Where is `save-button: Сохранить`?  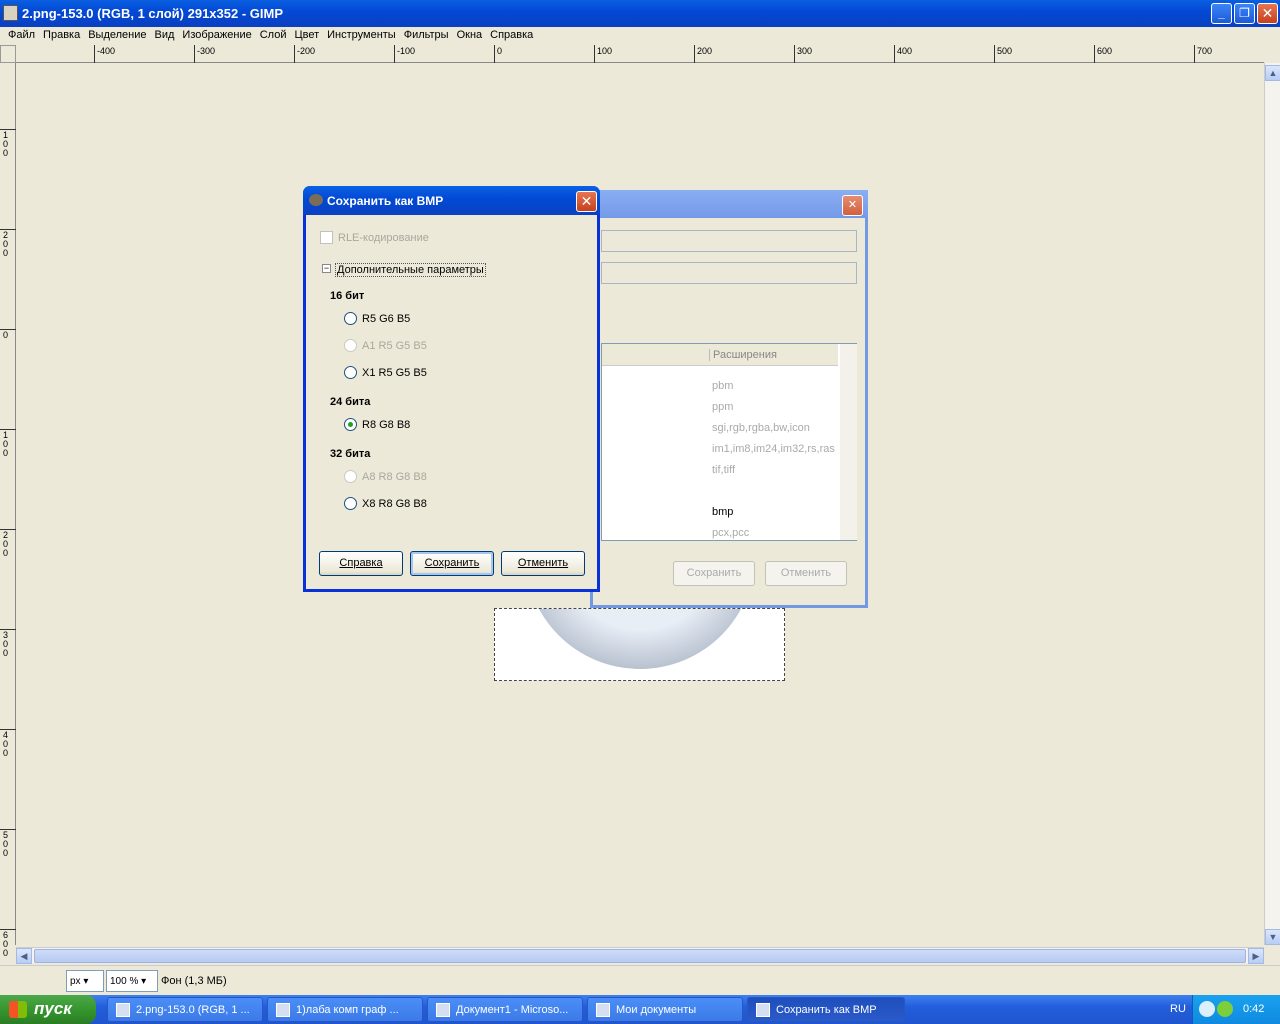 save-button: Сохранить is located at coordinates (452, 563).